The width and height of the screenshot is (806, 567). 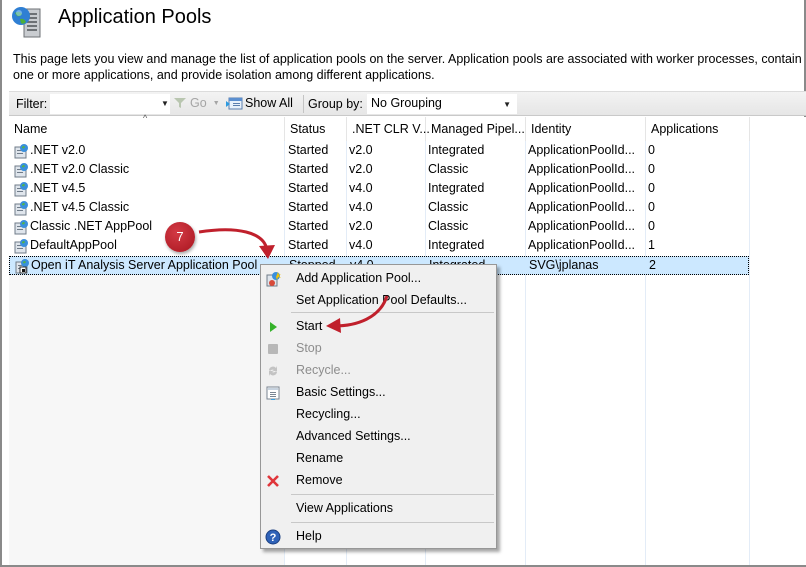 What do you see at coordinates (80, 207) in the screenshot?
I see `cell-name: .NET v4.5 Classic` at bounding box center [80, 207].